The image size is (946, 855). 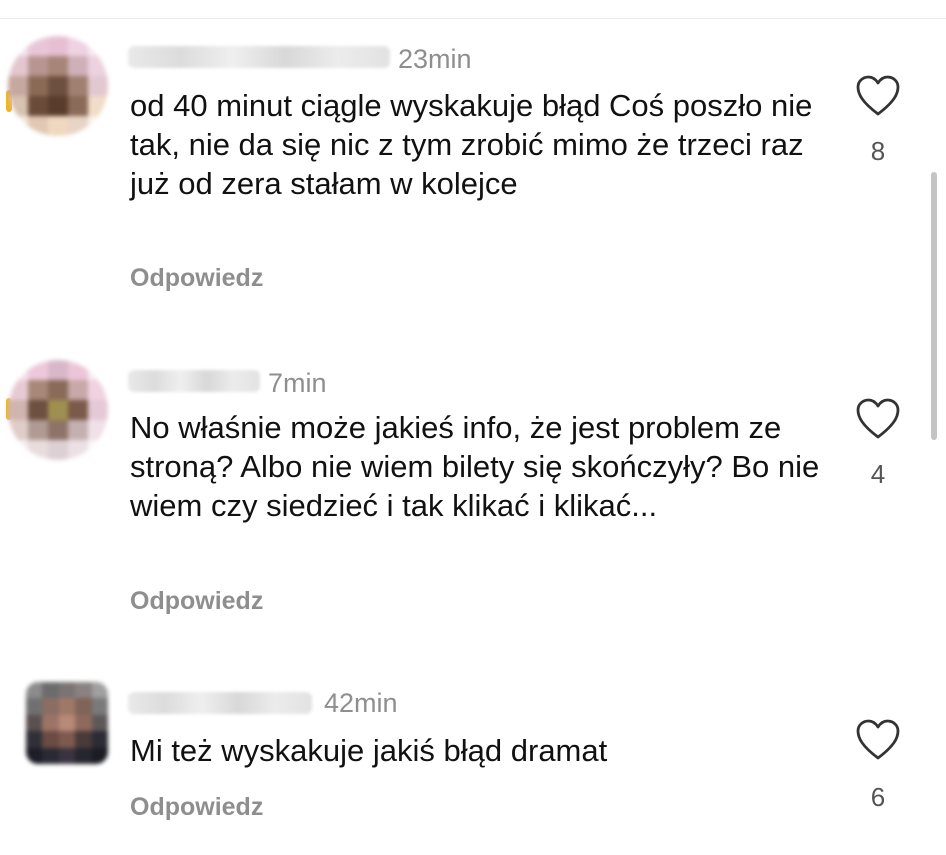 What do you see at coordinates (473, 18) in the screenshot?
I see `top-divider` at bounding box center [473, 18].